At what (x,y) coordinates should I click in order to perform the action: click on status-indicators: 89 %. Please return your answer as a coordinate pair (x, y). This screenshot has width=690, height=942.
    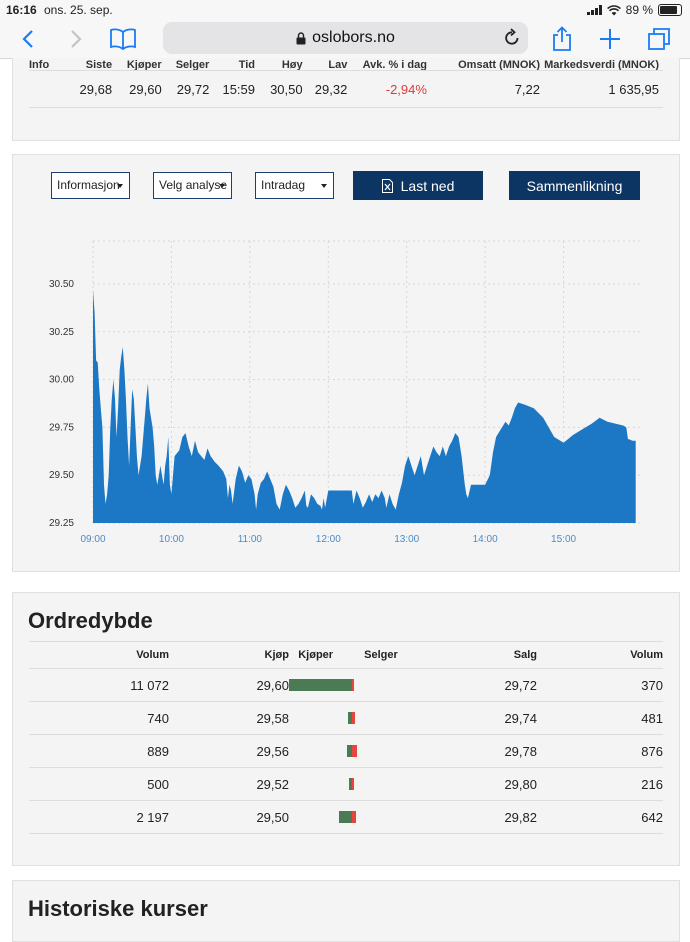
    Looking at the image, I should click on (634, 10).